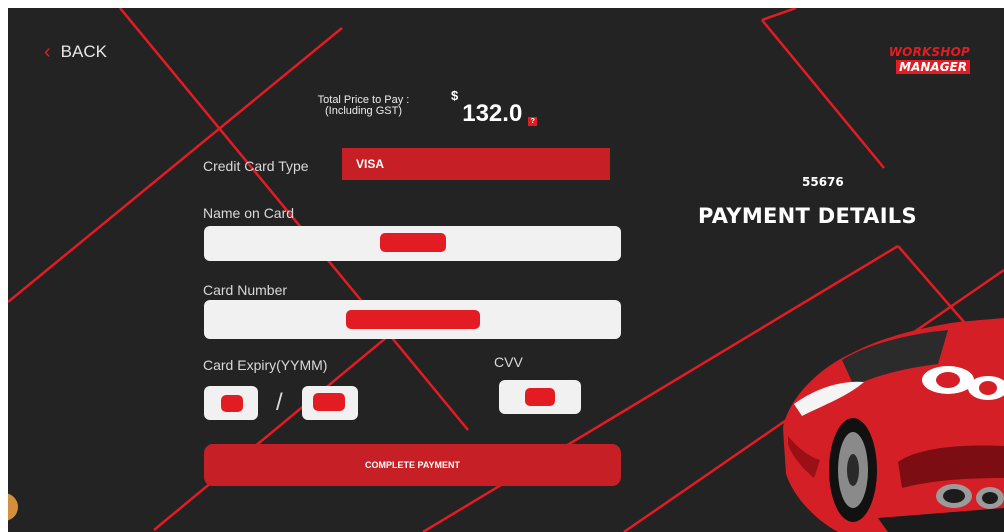 This screenshot has height=532, width=1004. I want to click on total-price: $ 132.0 ?, so click(494, 108).